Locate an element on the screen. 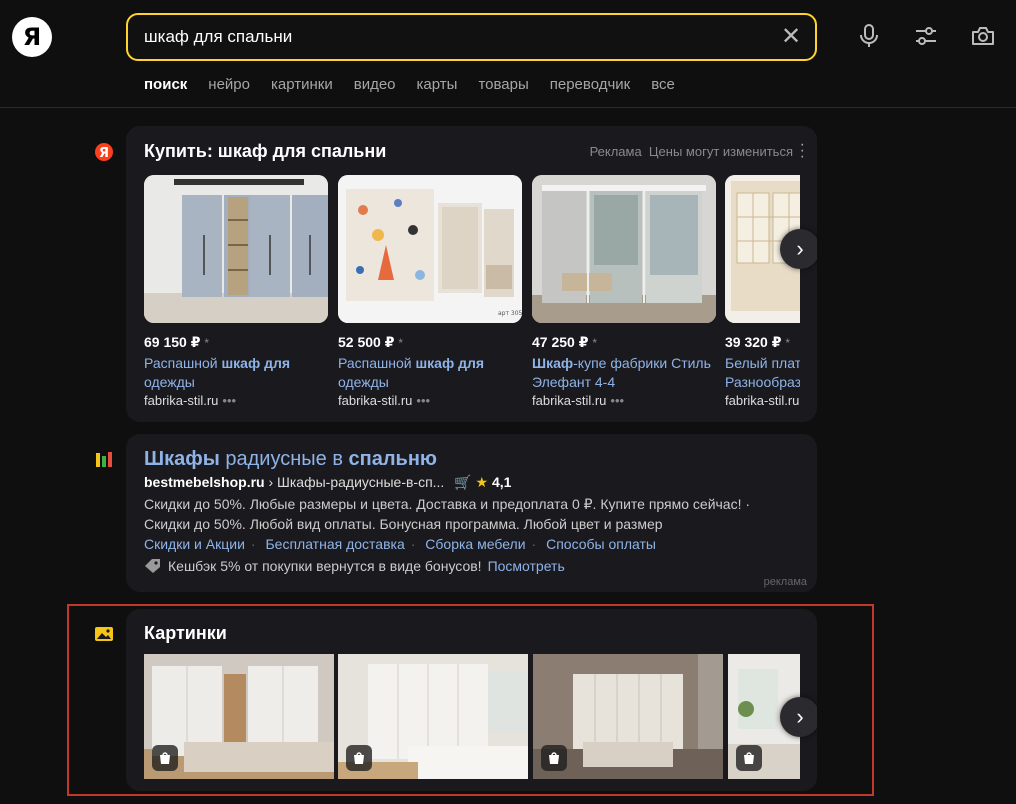 This screenshot has width=1016, height=804. sitelink: Способы оплаты is located at coordinates (601, 544).